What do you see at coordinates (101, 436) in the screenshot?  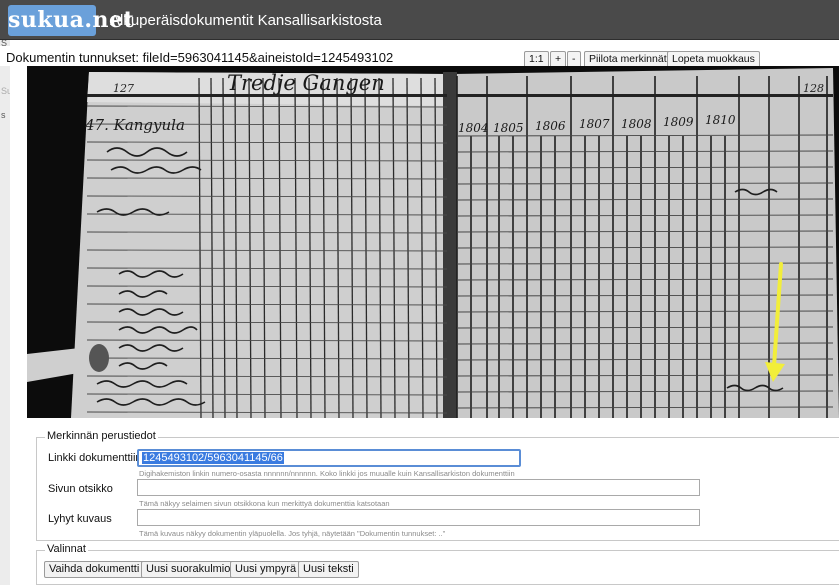 I see `basics-legend: Merkinnän perustiedot` at bounding box center [101, 436].